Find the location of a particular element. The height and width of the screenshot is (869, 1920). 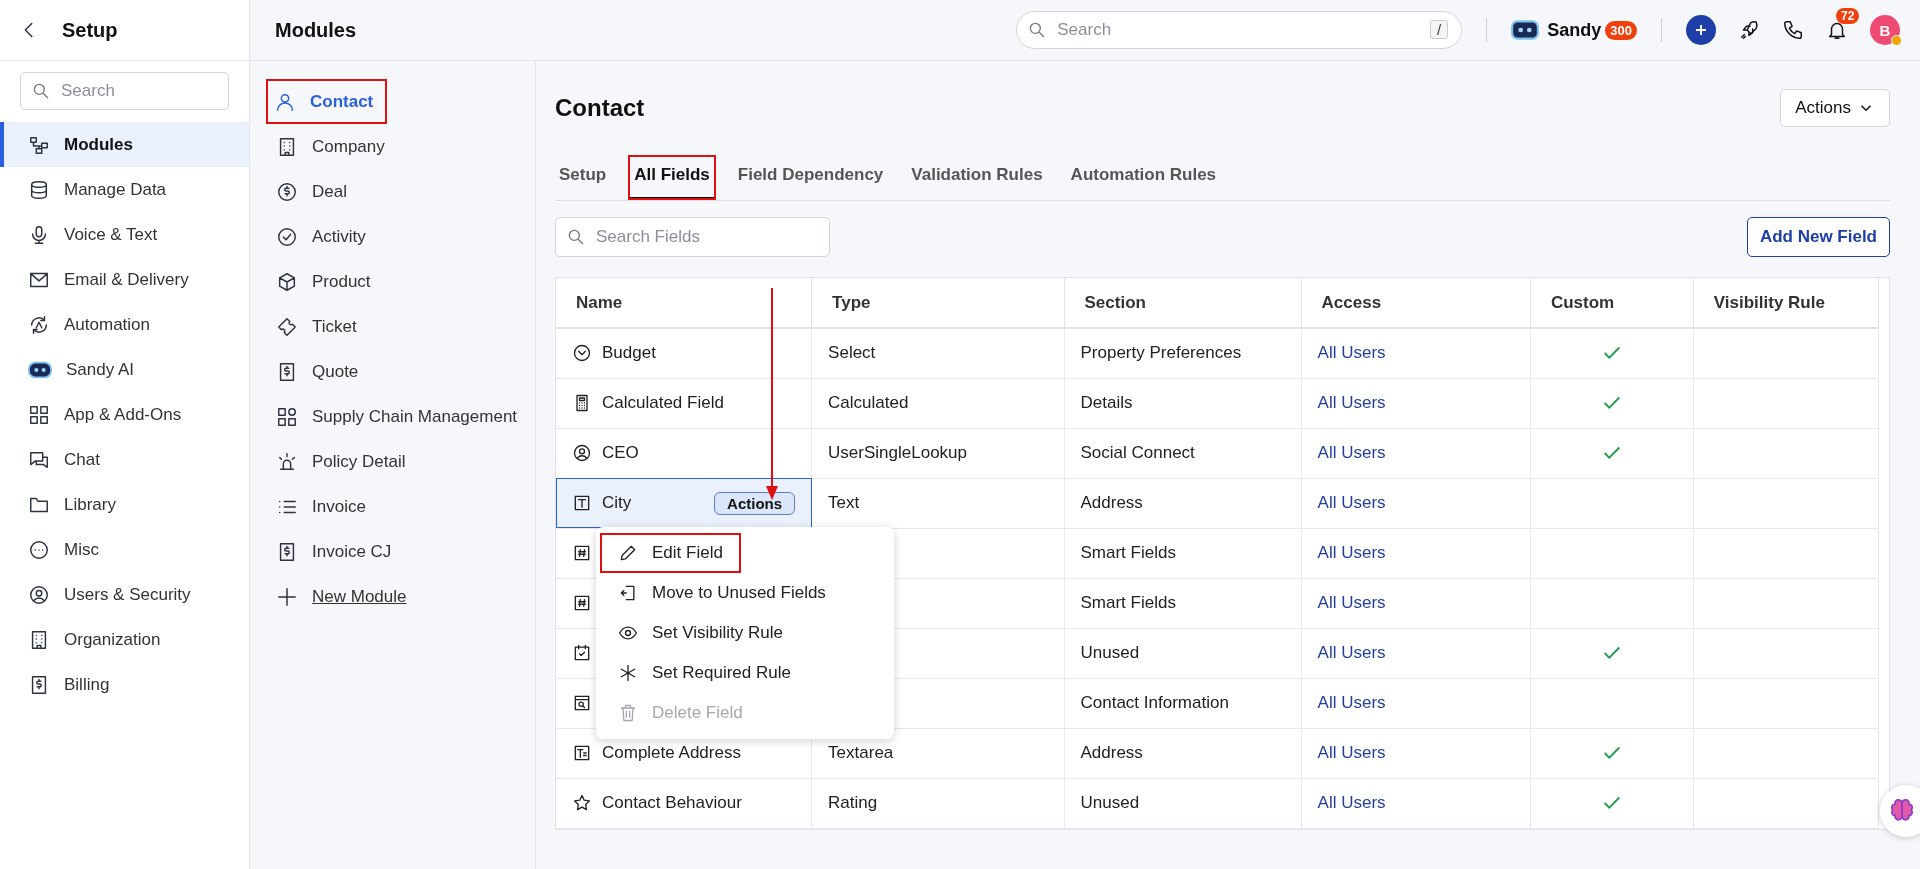

tab: Field Dependency is located at coordinates (810, 177).